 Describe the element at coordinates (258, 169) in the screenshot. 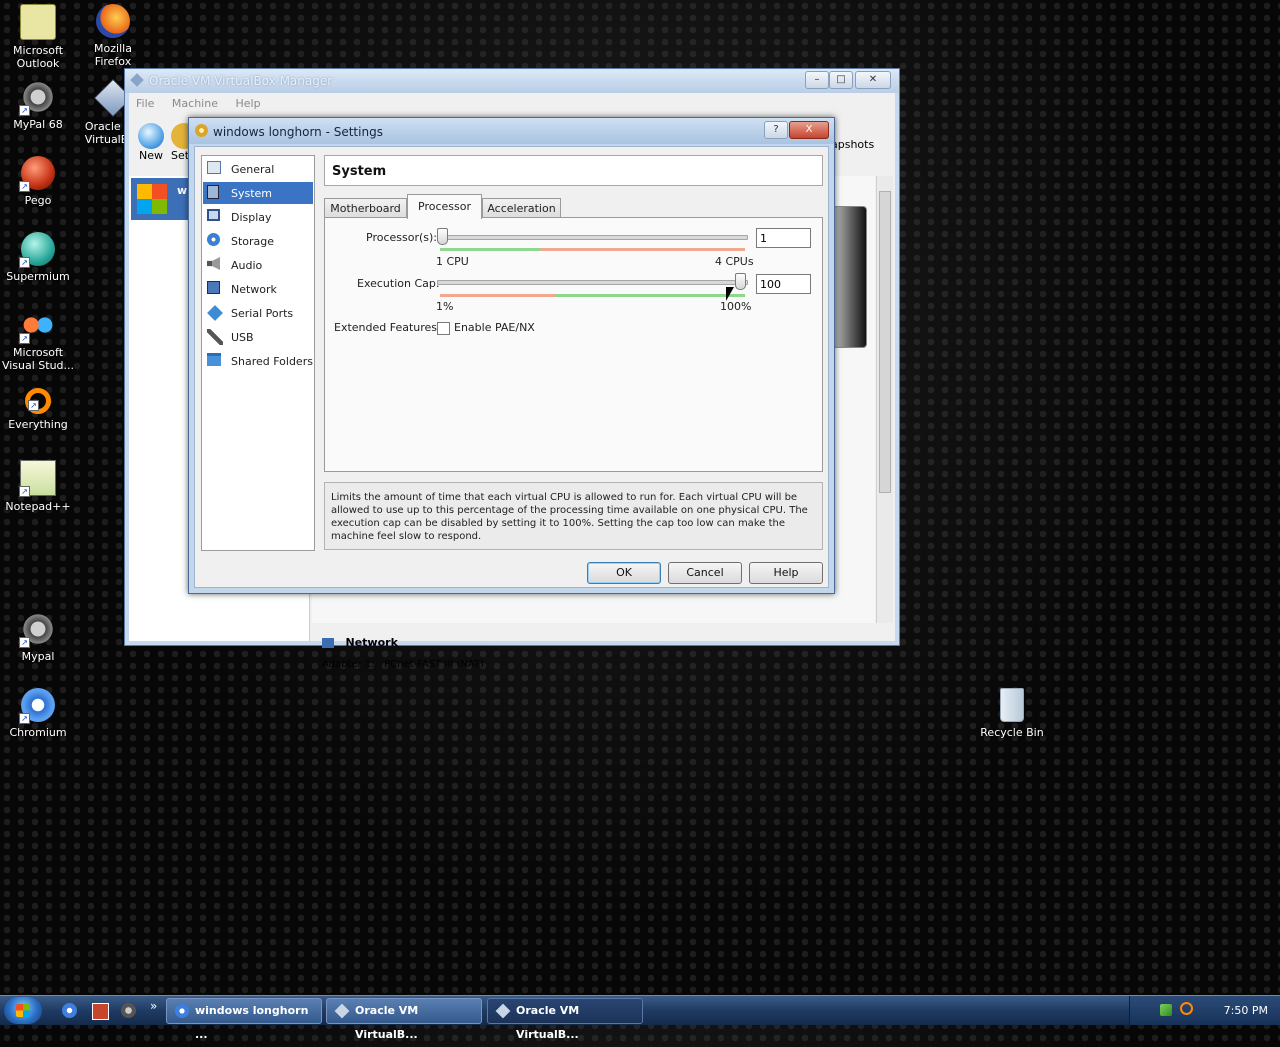

I see `nav-general: General` at that location.